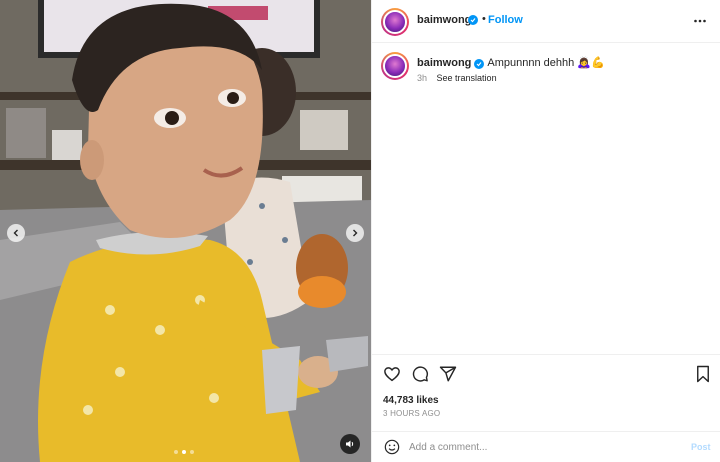  Describe the element at coordinates (467, 78) in the screenshot. I see `see-translation-link: See translation` at that location.